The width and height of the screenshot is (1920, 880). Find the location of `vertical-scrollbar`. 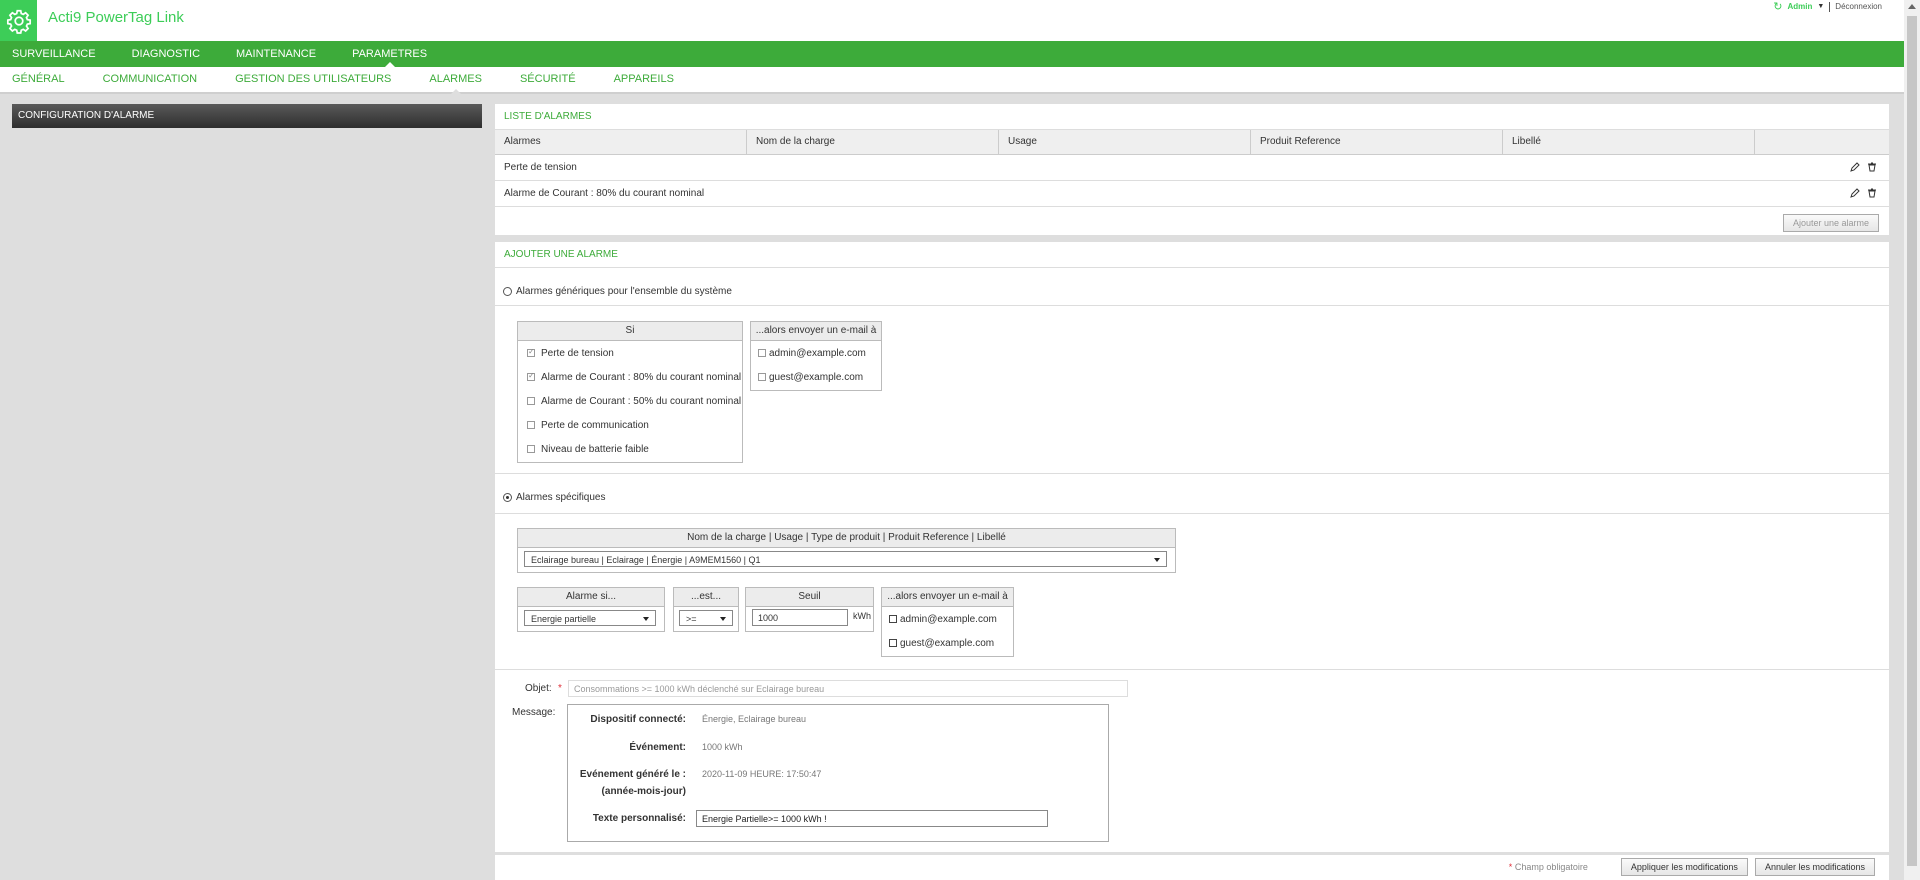

vertical-scrollbar is located at coordinates (1912, 440).